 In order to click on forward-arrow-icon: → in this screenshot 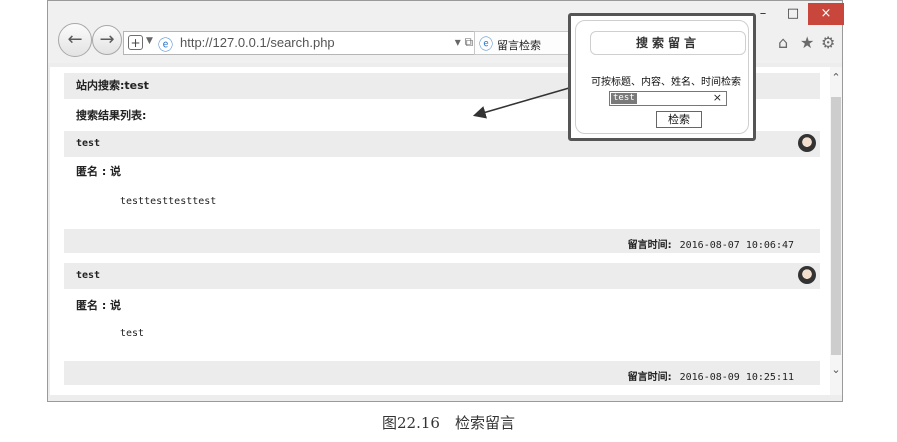, I will do `click(107, 40)`.